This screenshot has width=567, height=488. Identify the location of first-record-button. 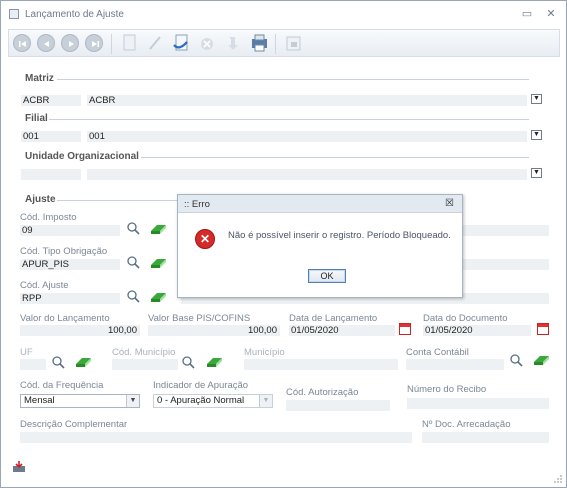
(22, 43).